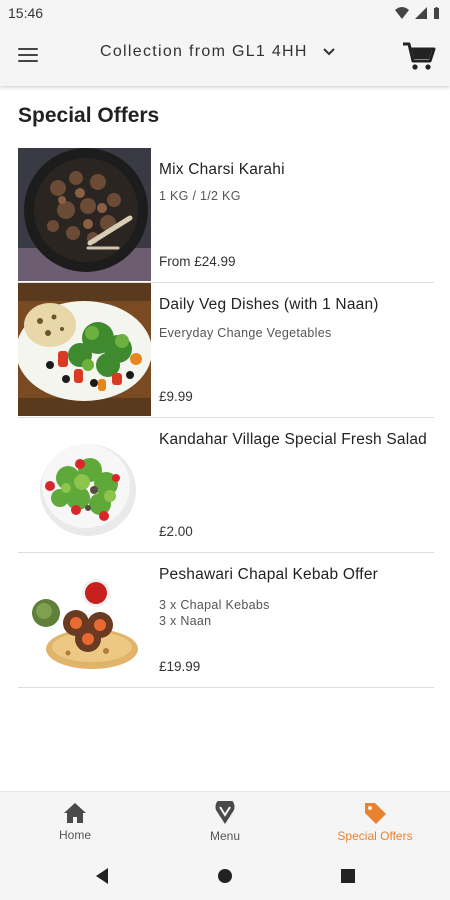 This screenshot has height=900, width=450. I want to click on location-label: Collection from GL1 4HH, so click(204, 51).